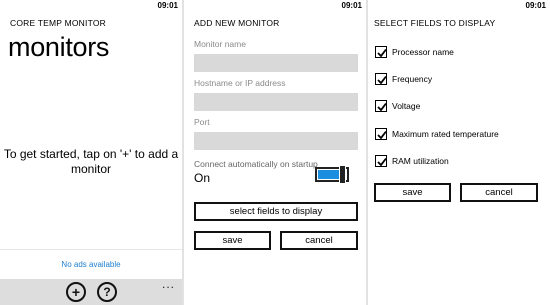  Describe the element at coordinates (202, 122) in the screenshot. I see `port-label: Port` at that location.